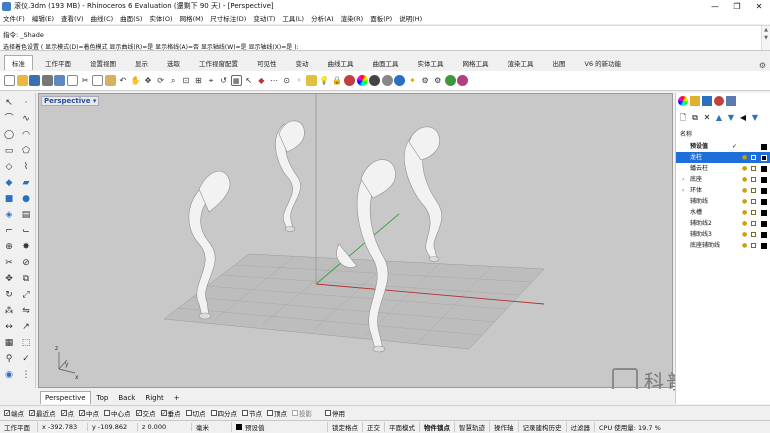  What do you see at coordinates (135, 80) in the screenshot?
I see `pan-hand-icon: ✋` at bounding box center [135, 80].